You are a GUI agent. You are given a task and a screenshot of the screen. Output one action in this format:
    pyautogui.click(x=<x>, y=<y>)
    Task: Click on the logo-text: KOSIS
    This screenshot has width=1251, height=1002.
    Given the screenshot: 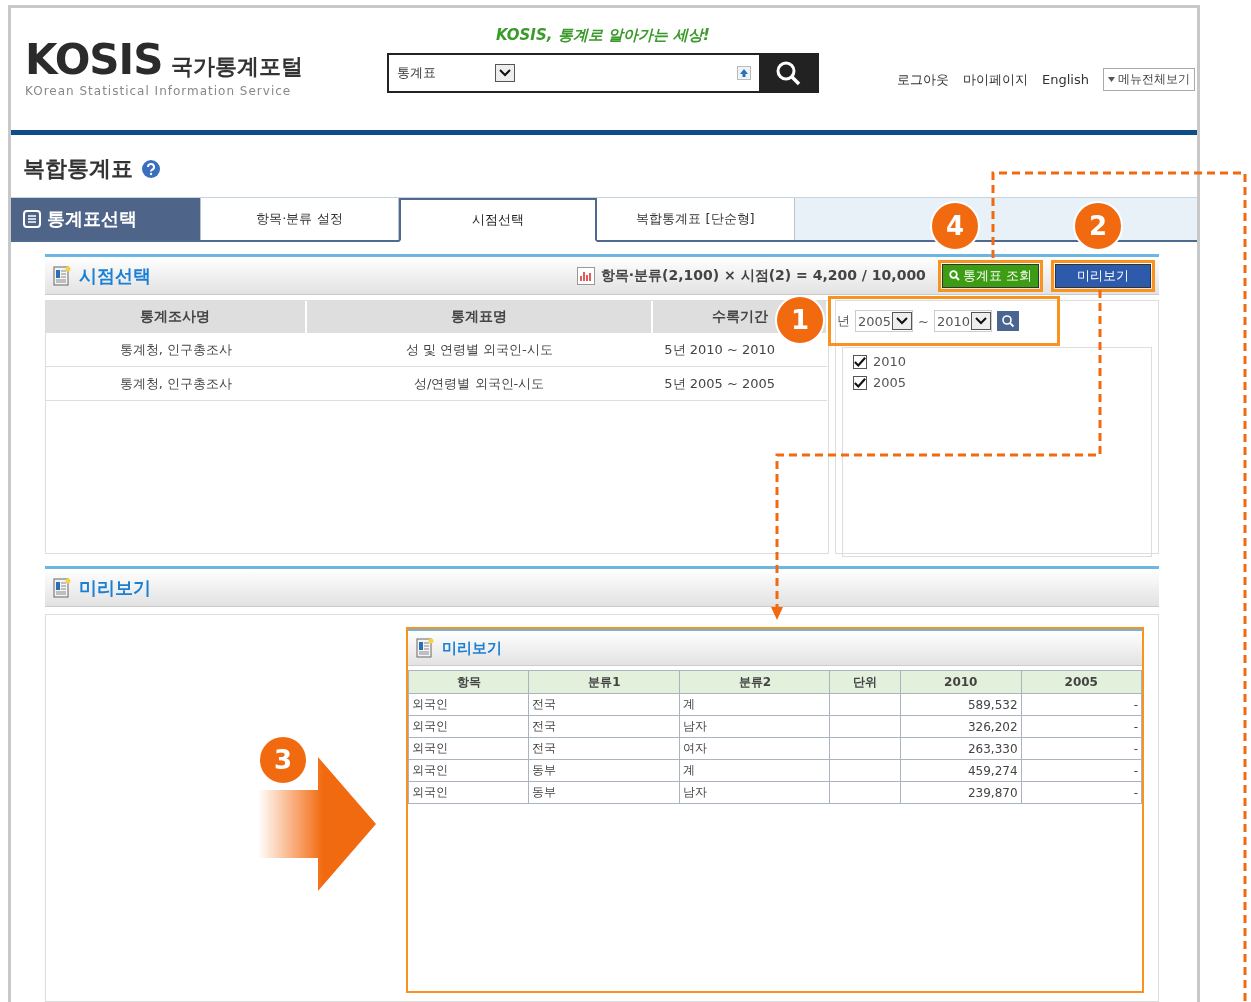 What is the action you would take?
    pyautogui.click(x=94, y=60)
    